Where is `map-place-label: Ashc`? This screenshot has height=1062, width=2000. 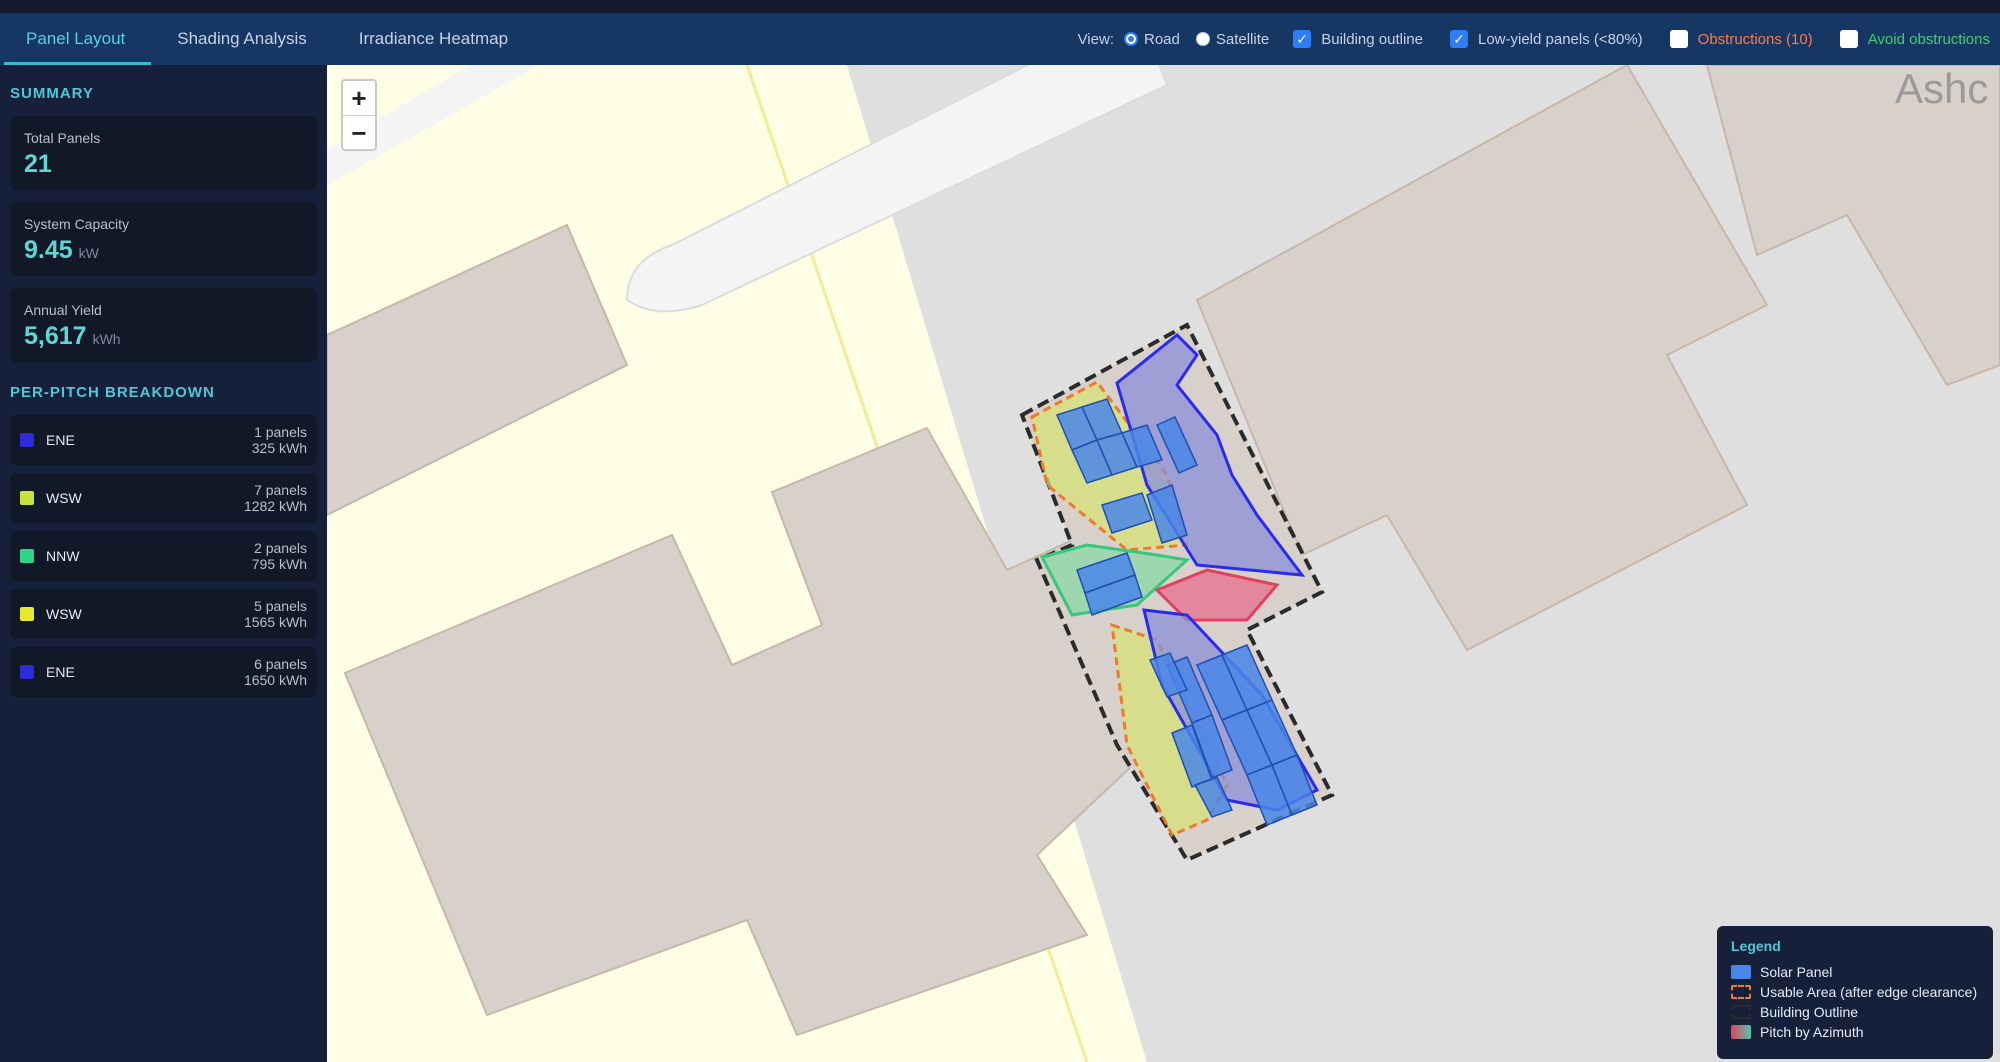
map-place-label: Ashc is located at coordinates (1942, 88).